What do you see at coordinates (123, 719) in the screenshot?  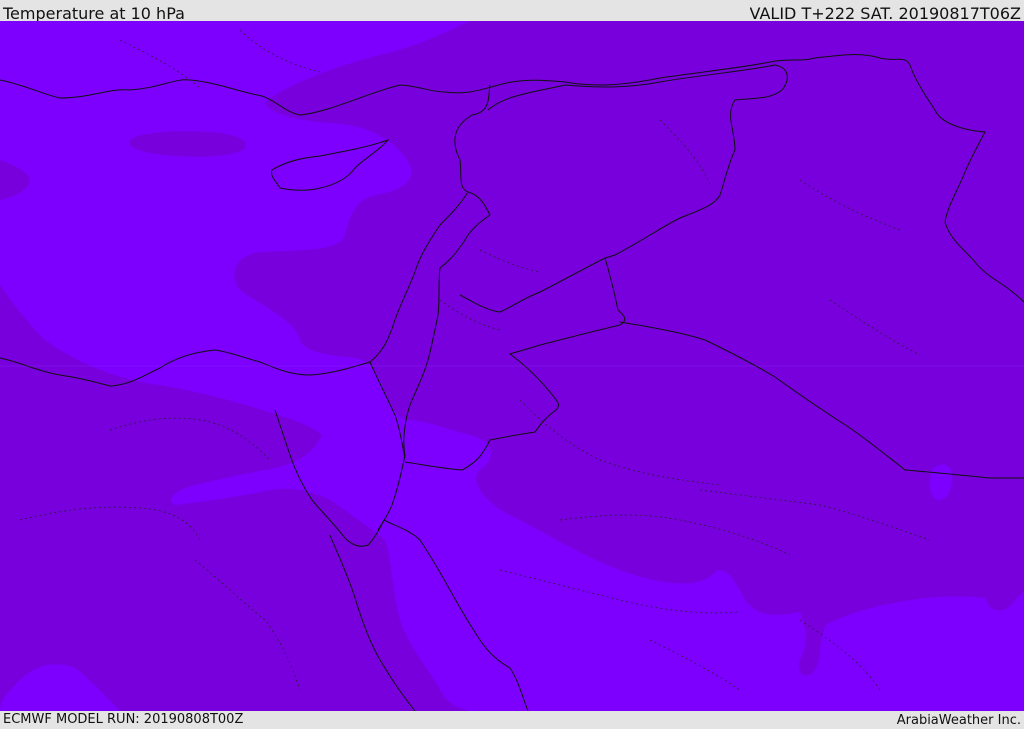 I see `model-run: ECMWF MODEL RUN: 20190808T00Z` at bounding box center [123, 719].